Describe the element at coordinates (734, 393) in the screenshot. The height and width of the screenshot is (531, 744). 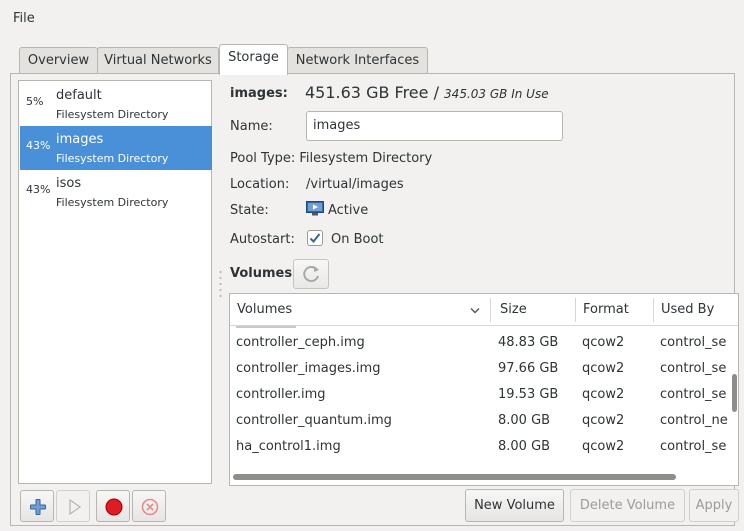
I see `vertical-scrollbar` at that location.